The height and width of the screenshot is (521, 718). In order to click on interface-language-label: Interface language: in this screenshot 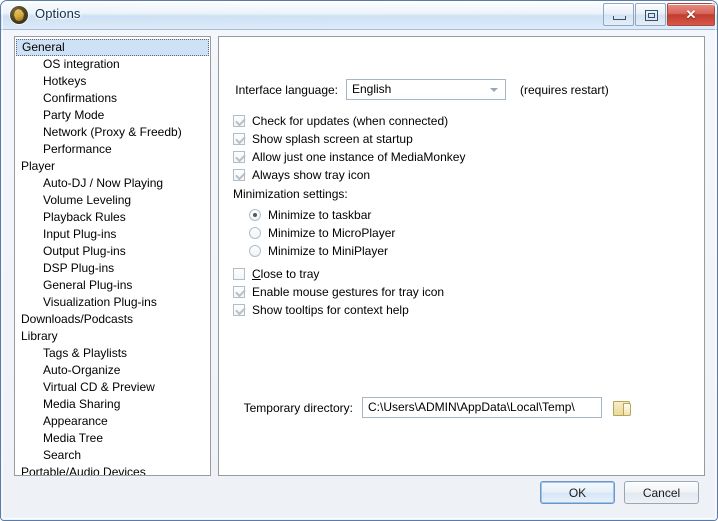, I will do `click(286, 89)`.